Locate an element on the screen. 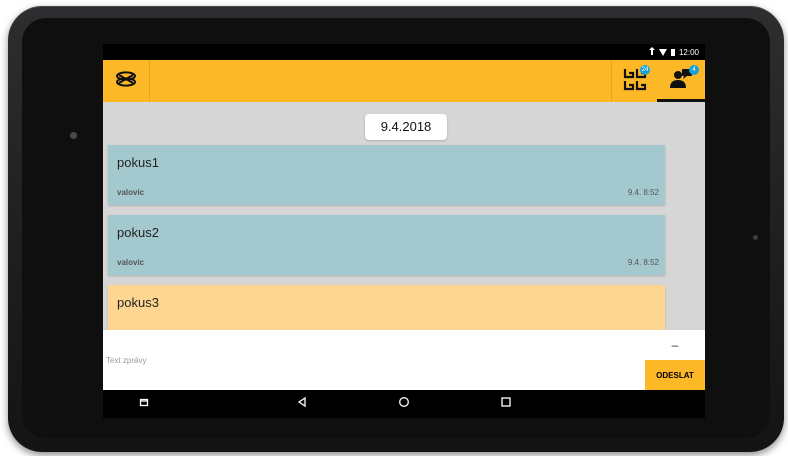 The width and height of the screenshot is (788, 456). wifi-icon is located at coordinates (662, 52).